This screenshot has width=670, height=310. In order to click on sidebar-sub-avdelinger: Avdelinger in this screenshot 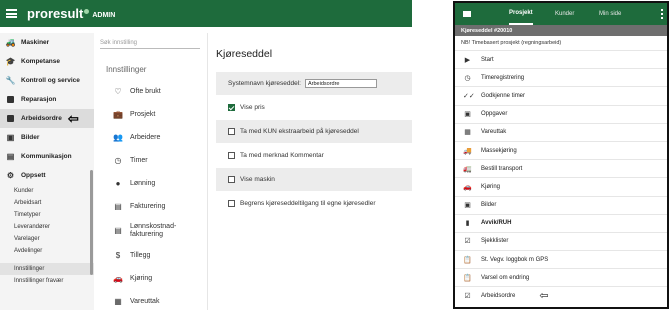, I will do `click(47, 251)`.